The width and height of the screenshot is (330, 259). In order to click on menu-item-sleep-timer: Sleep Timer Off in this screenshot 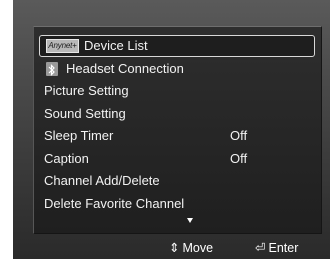, I will do `click(179, 136)`.